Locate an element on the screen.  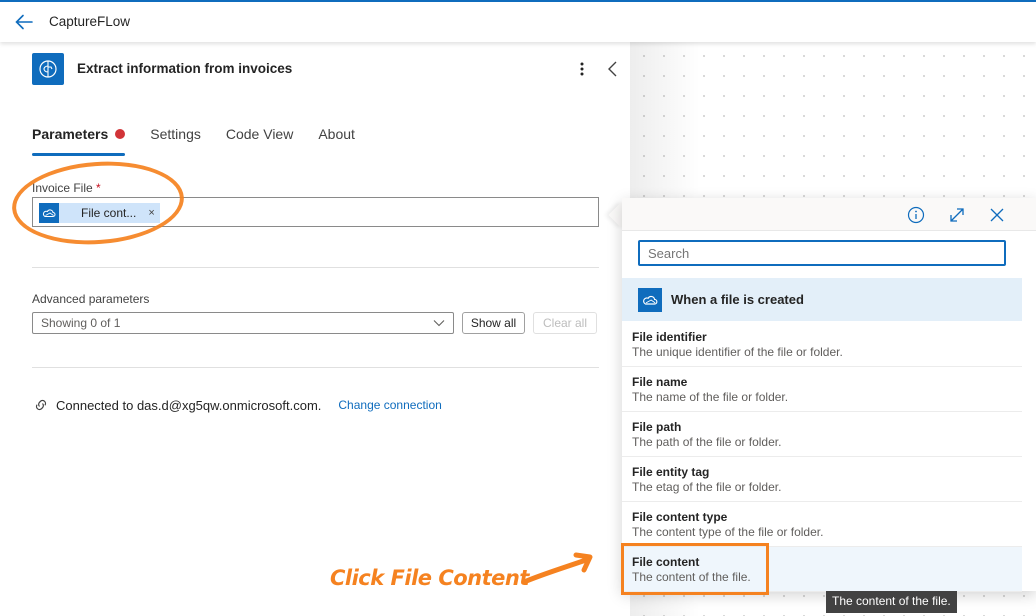
arrow-left-icon is located at coordinates (24, 22).